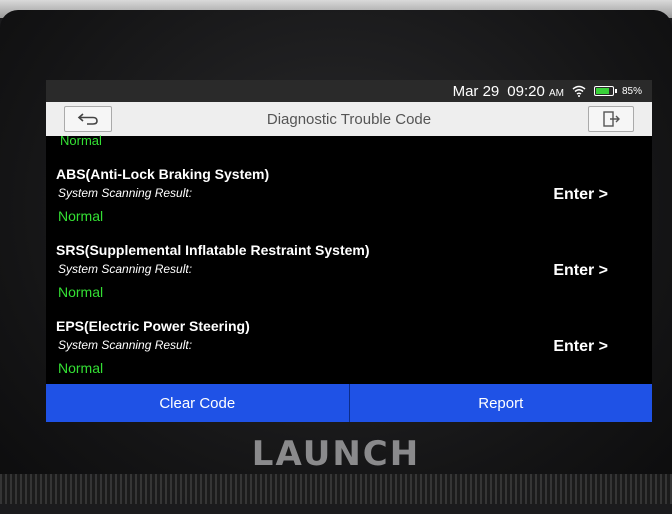 The height and width of the screenshot is (514, 672). What do you see at coordinates (526, 91) in the screenshot?
I see `status-time-value: 09:20` at bounding box center [526, 91].